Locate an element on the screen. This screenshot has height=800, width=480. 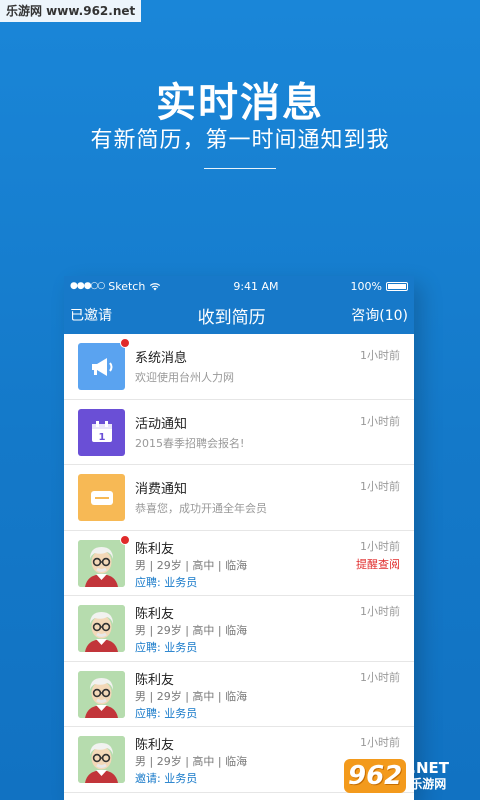
list-item-activity: 1 活动通知 2015春季招聘会报名! 1小时前 is located at coordinates (239, 432).